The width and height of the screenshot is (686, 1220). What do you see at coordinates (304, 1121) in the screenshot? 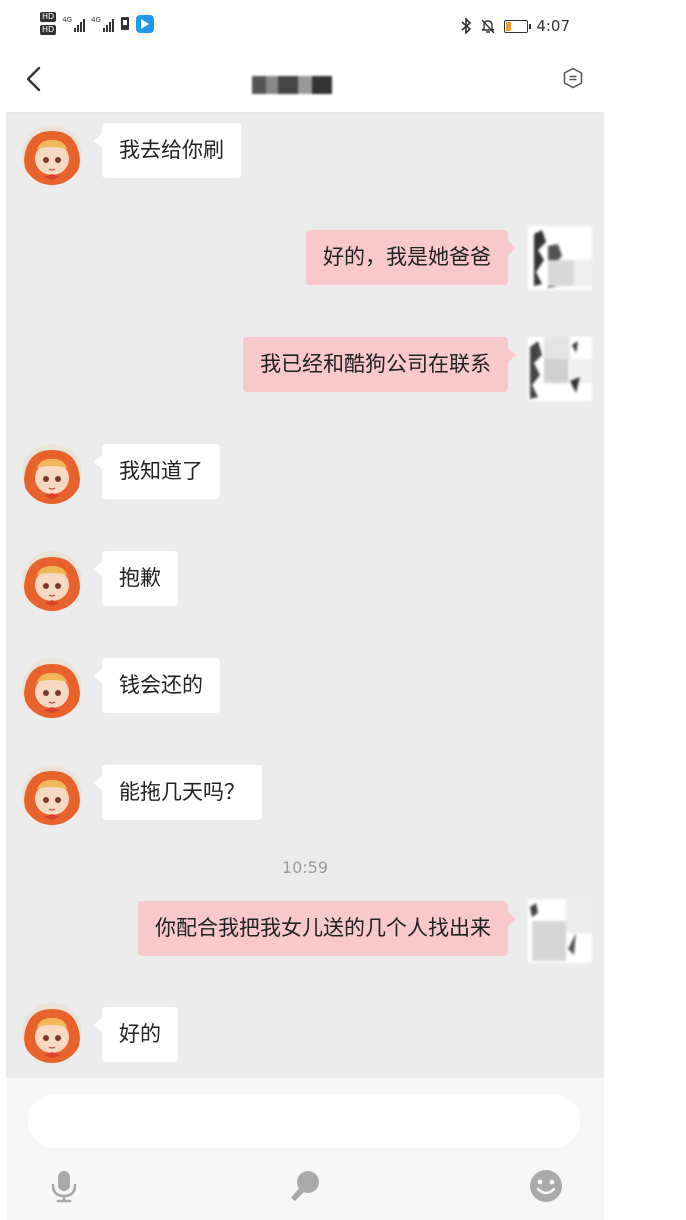
I see `message-input` at bounding box center [304, 1121].